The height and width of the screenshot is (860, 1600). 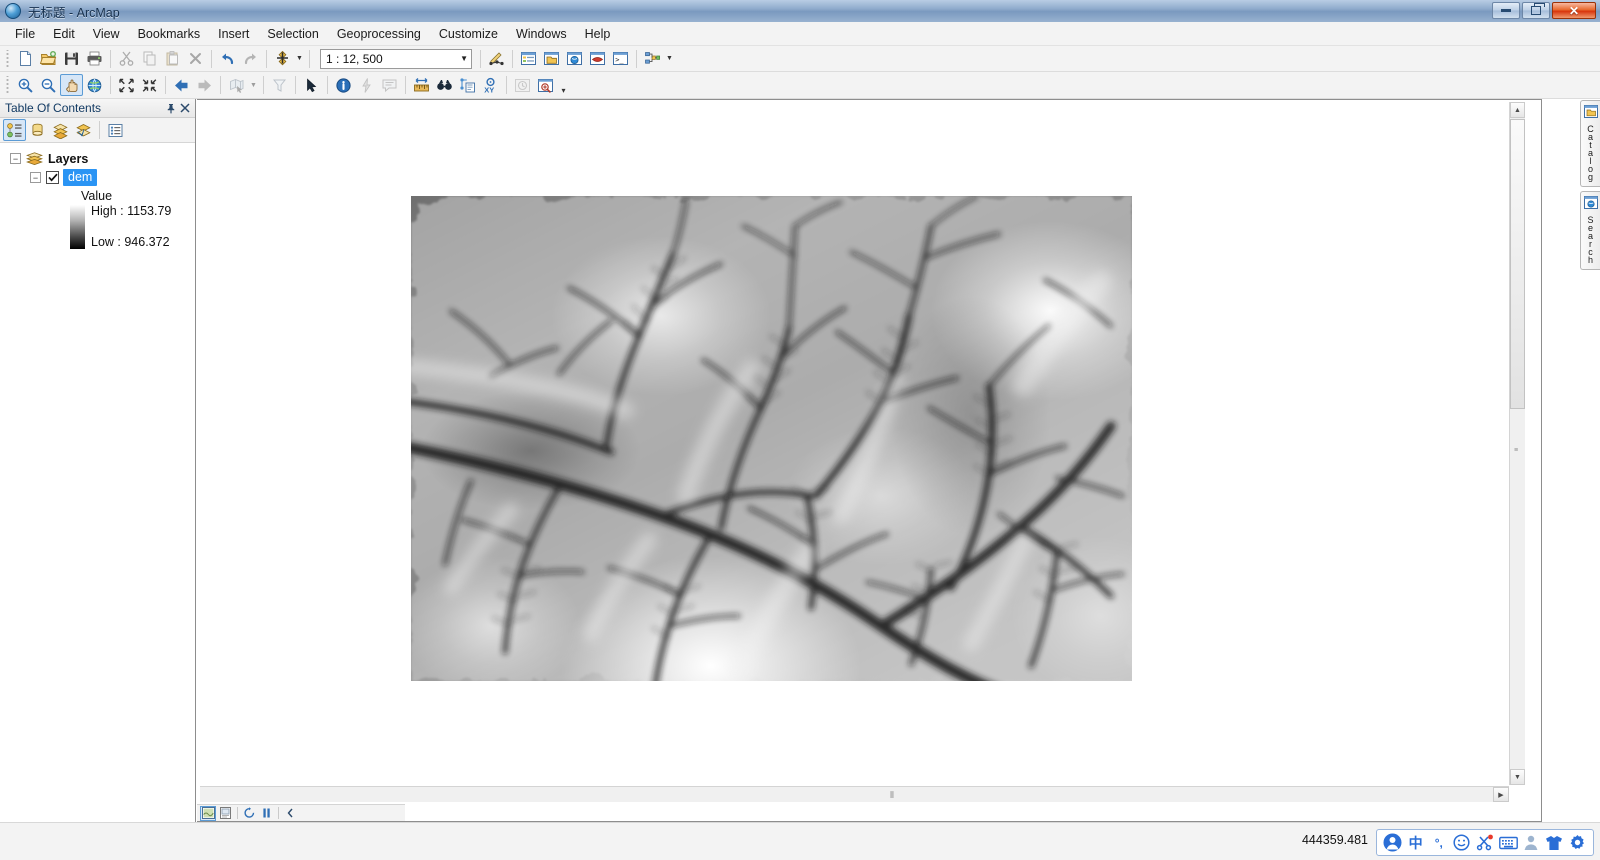 What do you see at coordinates (169, 34) in the screenshot?
I see `menu-bookmarks: Bookmarks` at bounding box center [169, 34].